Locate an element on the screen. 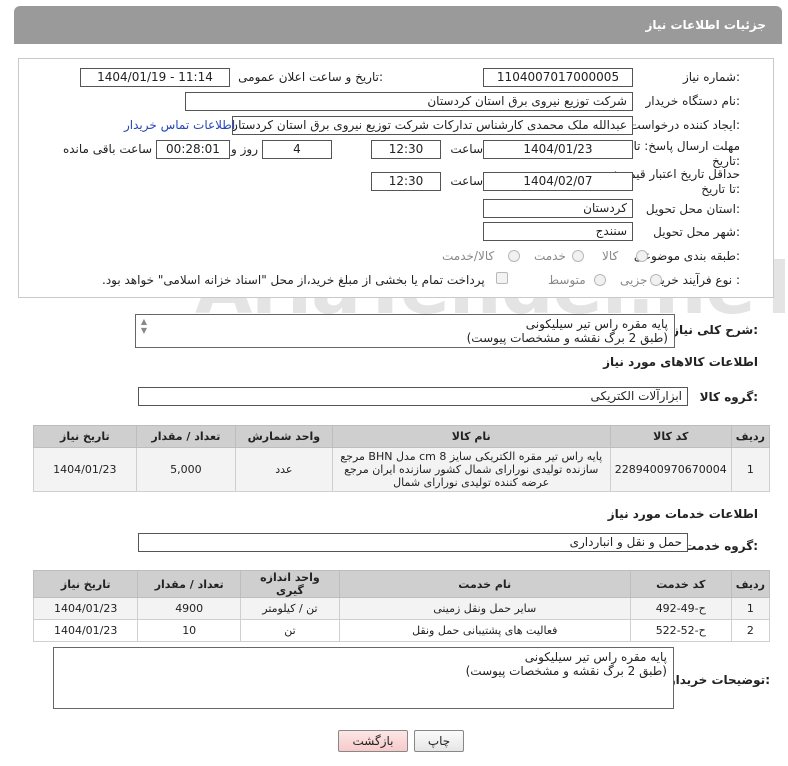  category-option-service: خدمت is located at coordinates (550, 256).